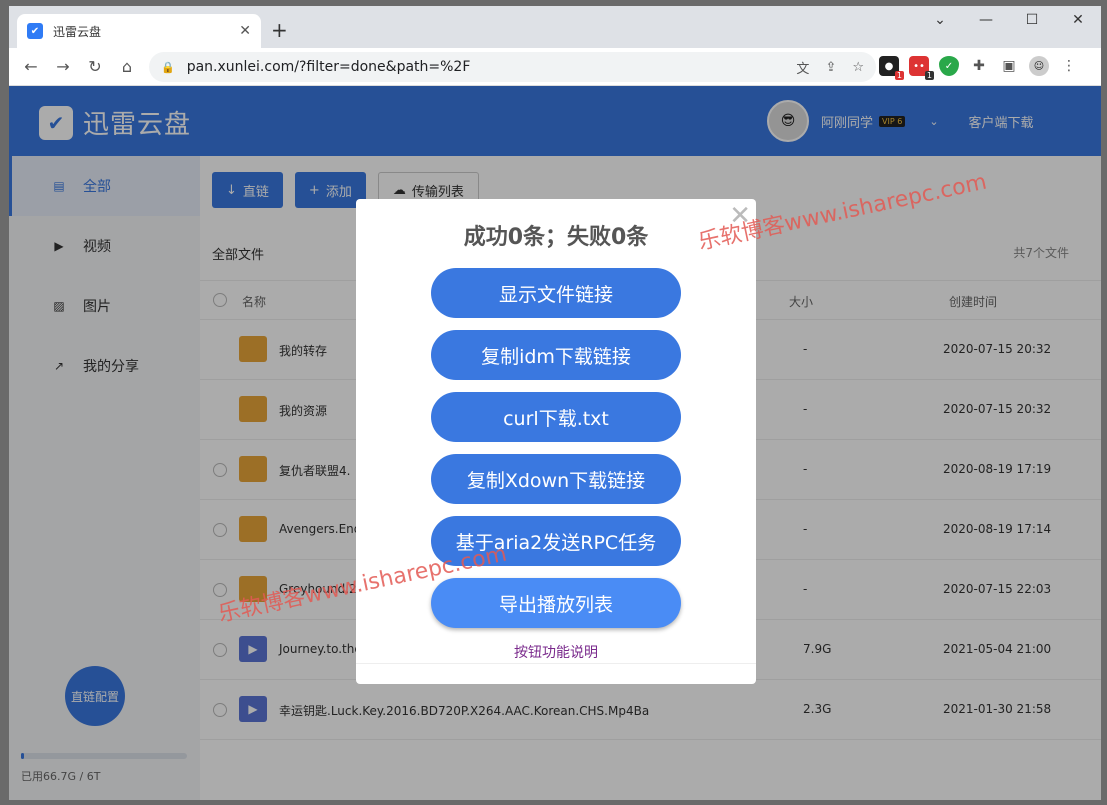 The image size is (1107, 805). I want to click on home-icon: ⌂, so click(127, 66).